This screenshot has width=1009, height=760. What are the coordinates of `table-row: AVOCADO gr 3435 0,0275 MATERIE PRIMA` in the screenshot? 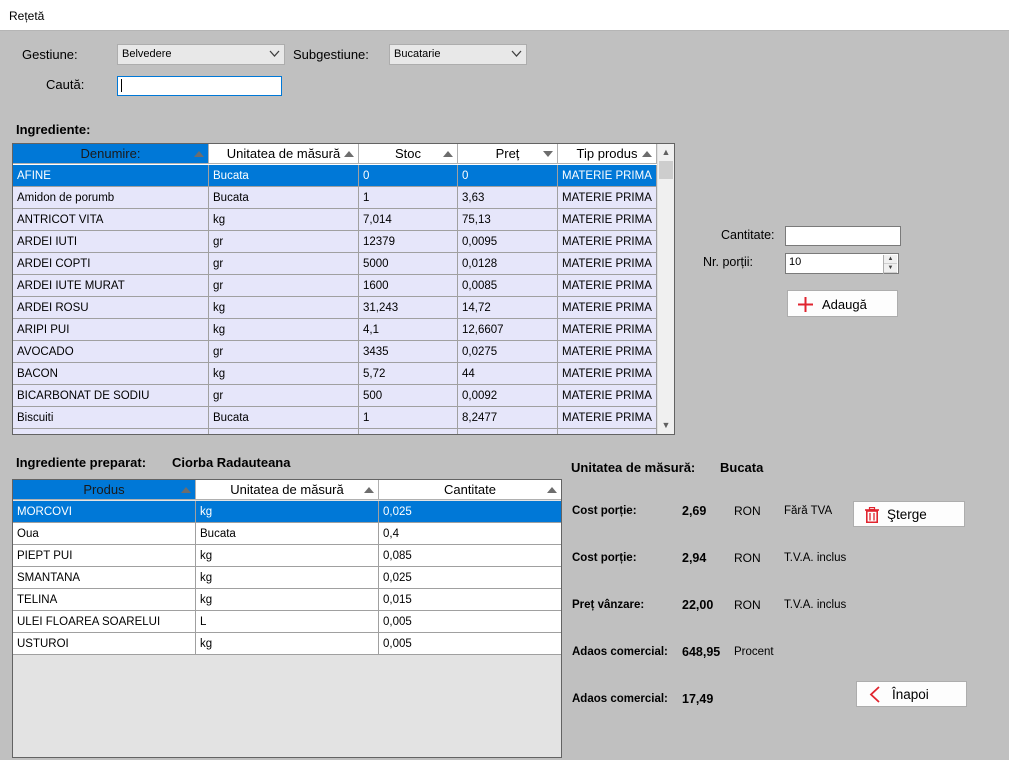 It's located at (335, 352).